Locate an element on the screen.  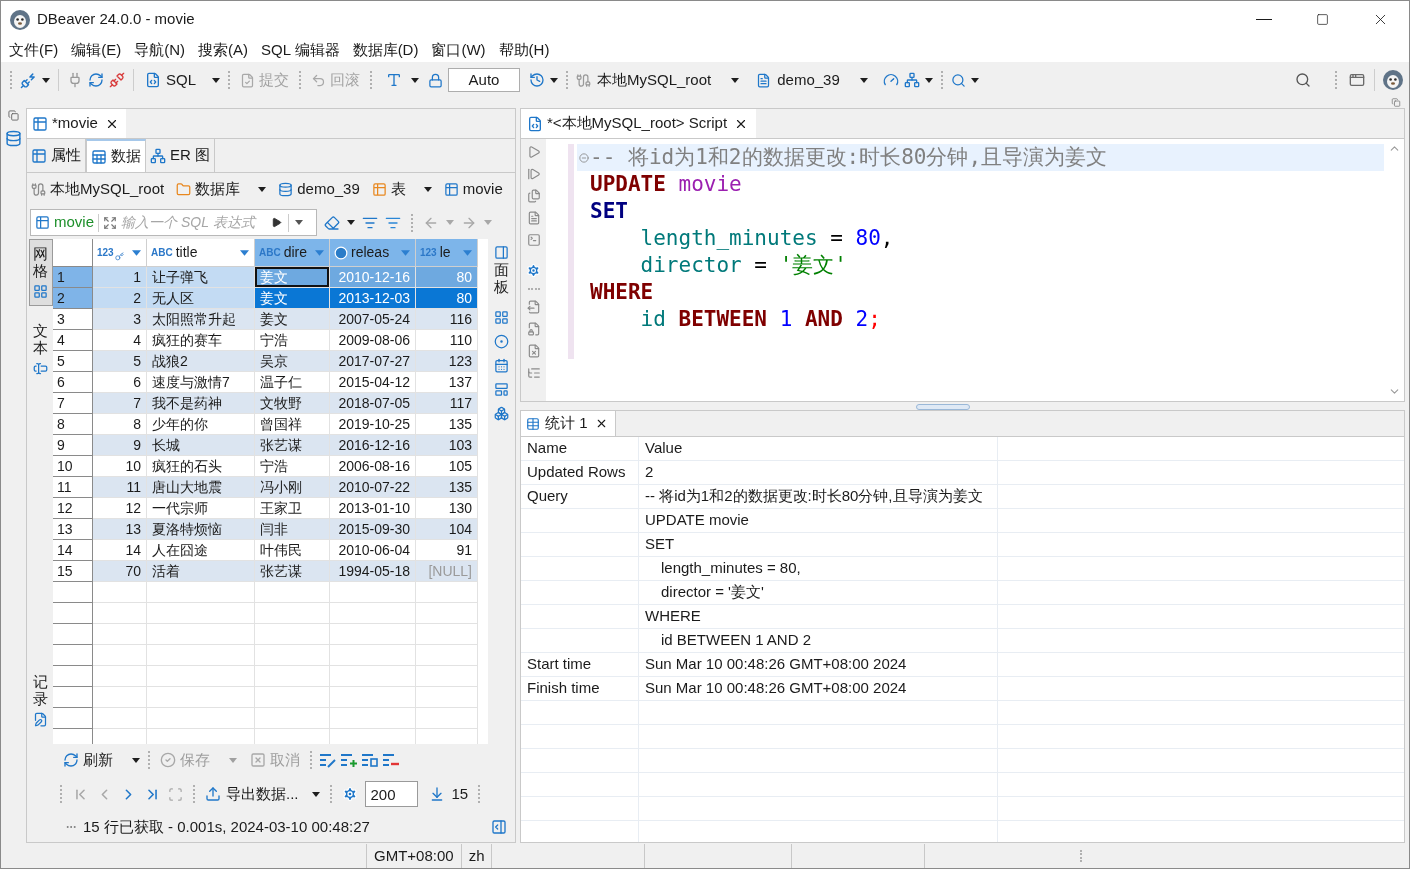
view-tab: 记录 is located at coordinates (40, 700).